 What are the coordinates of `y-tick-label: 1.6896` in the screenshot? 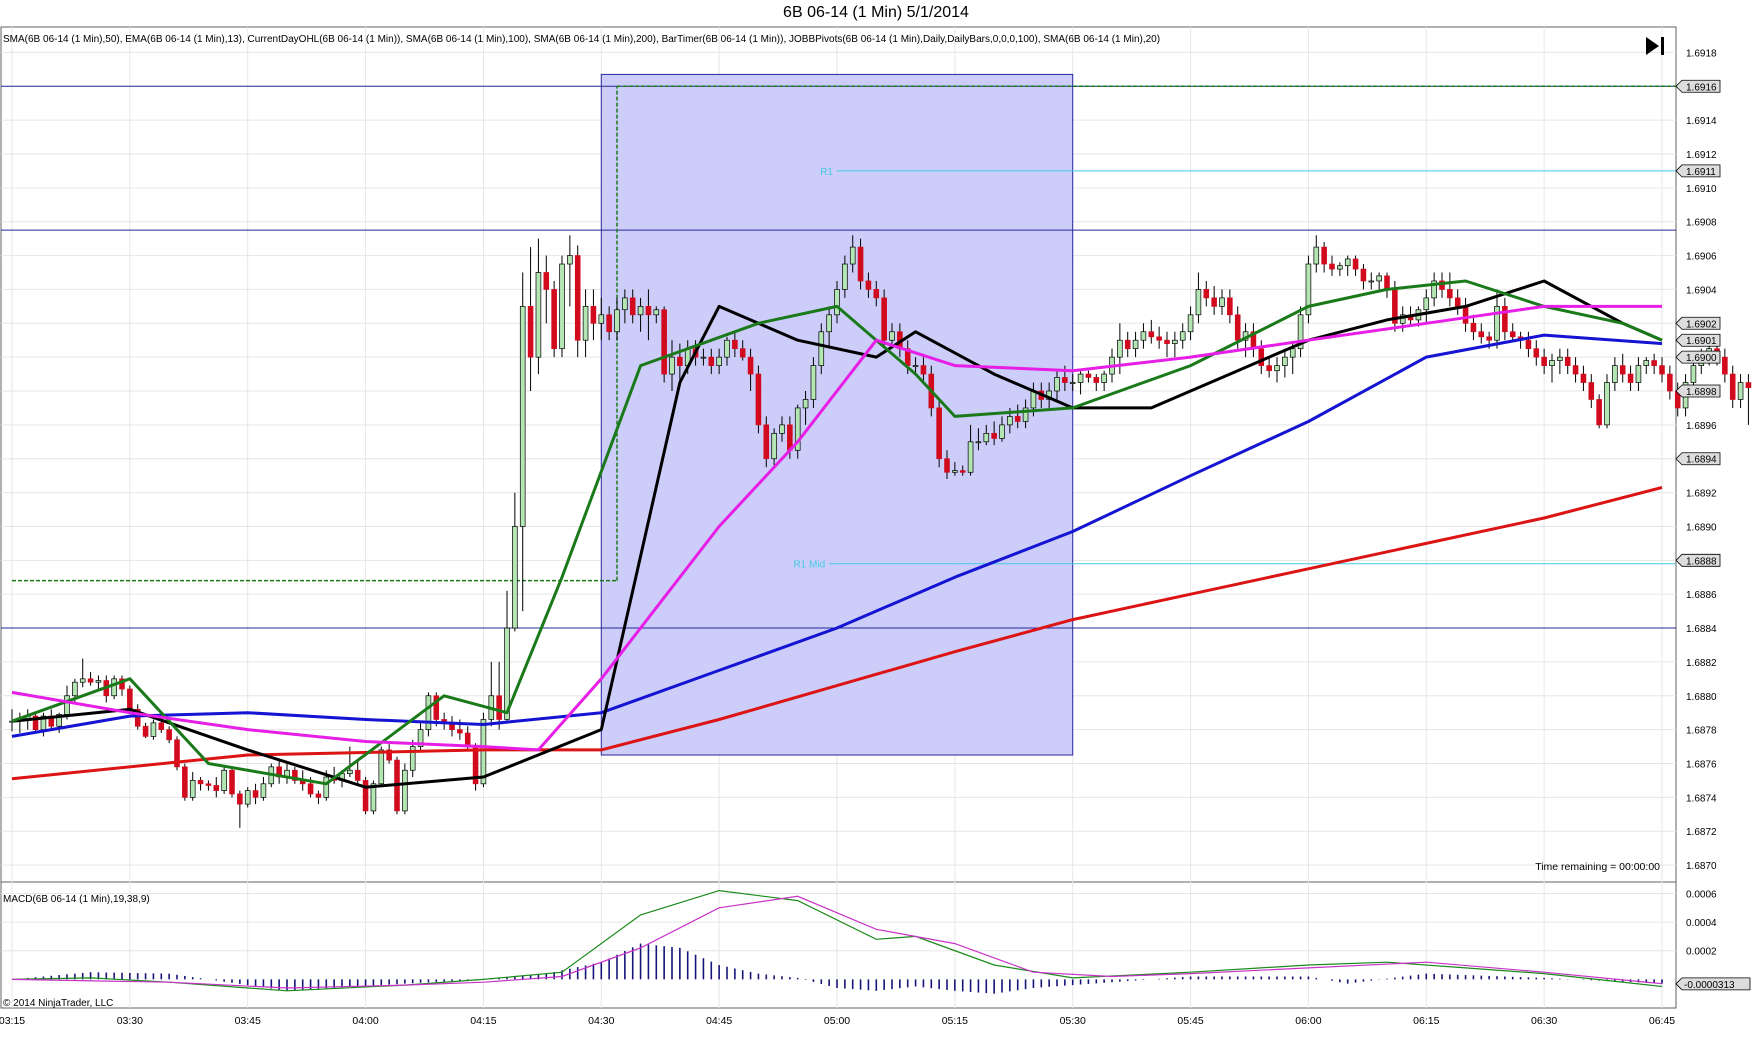 It's located at (1701, 426).